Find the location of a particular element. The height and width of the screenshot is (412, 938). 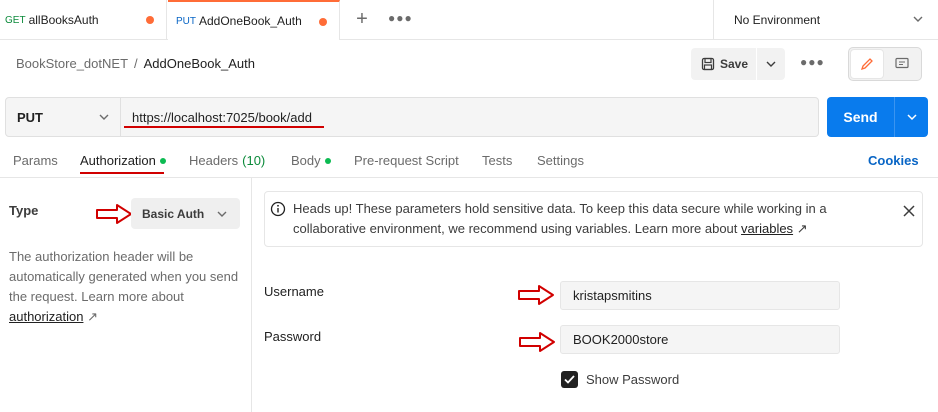

tab-label: Params is located at coordinates (35, 160).